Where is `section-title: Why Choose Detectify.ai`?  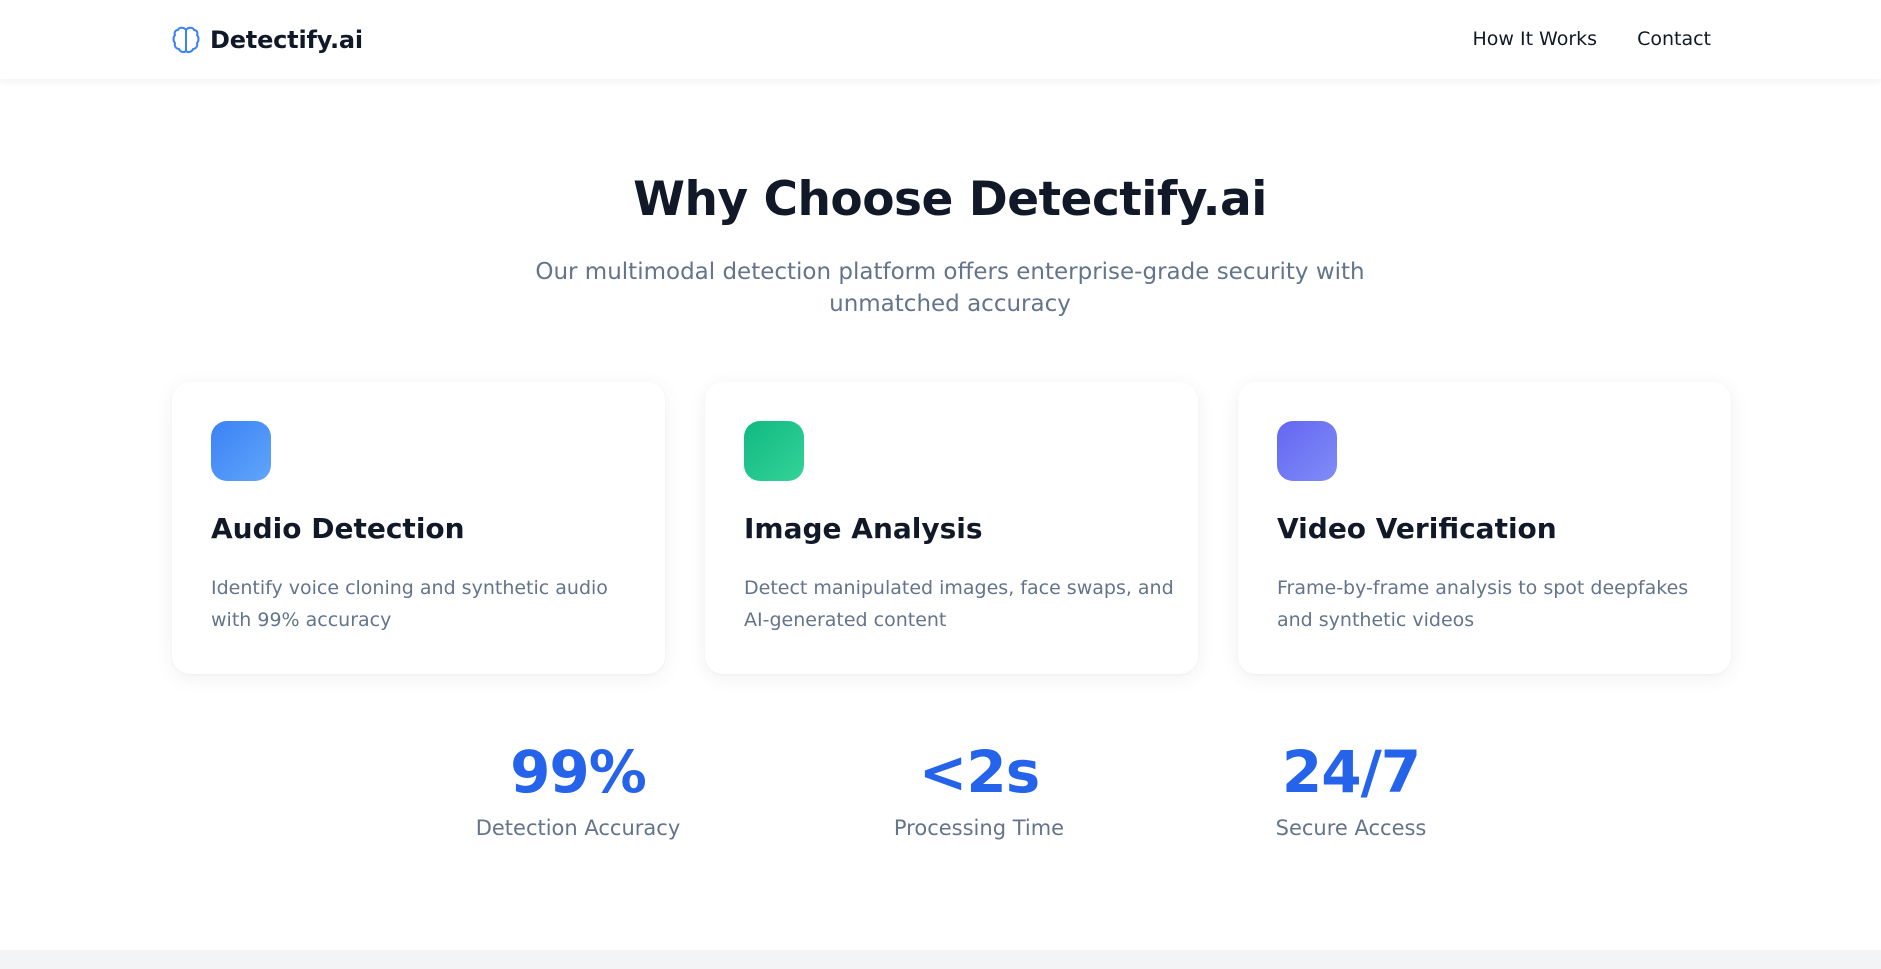 section-title: Why Choose Detectify.ai is located at coordinates (950, 199).